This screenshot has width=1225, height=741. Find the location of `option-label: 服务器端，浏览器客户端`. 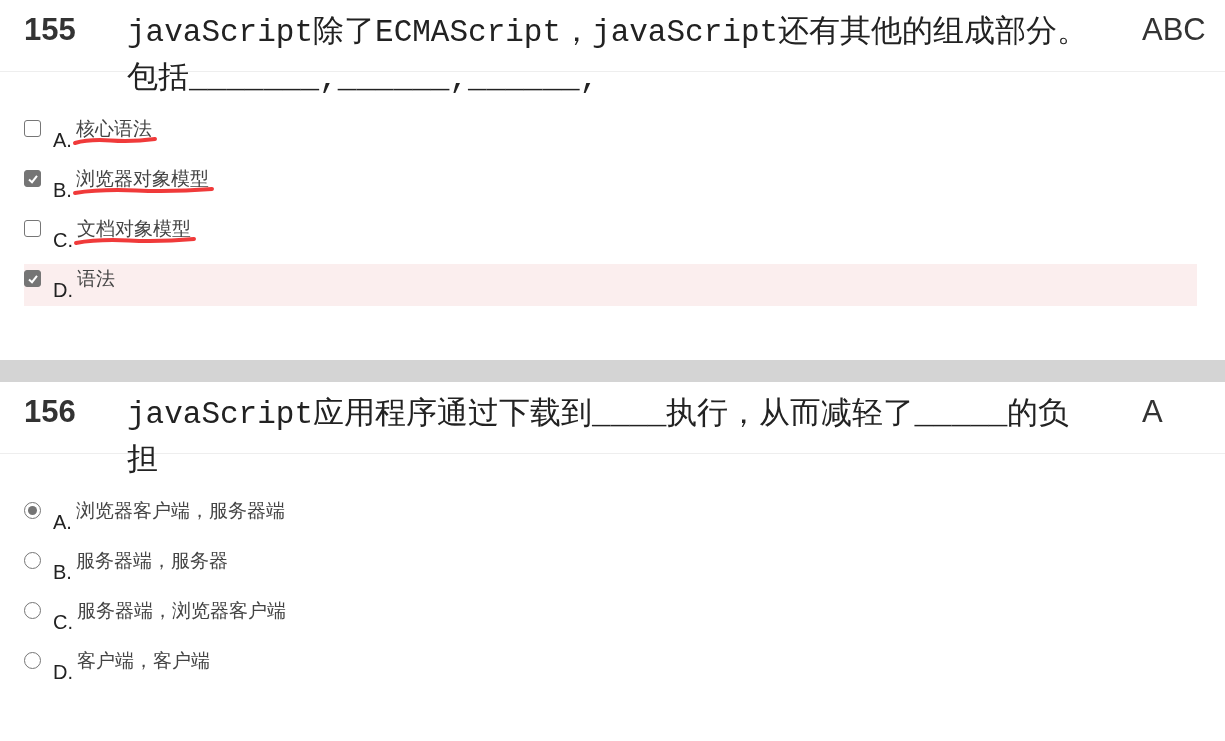

option-label: 服务器端，浏览器客户端 is located at coordinates (181, 610).